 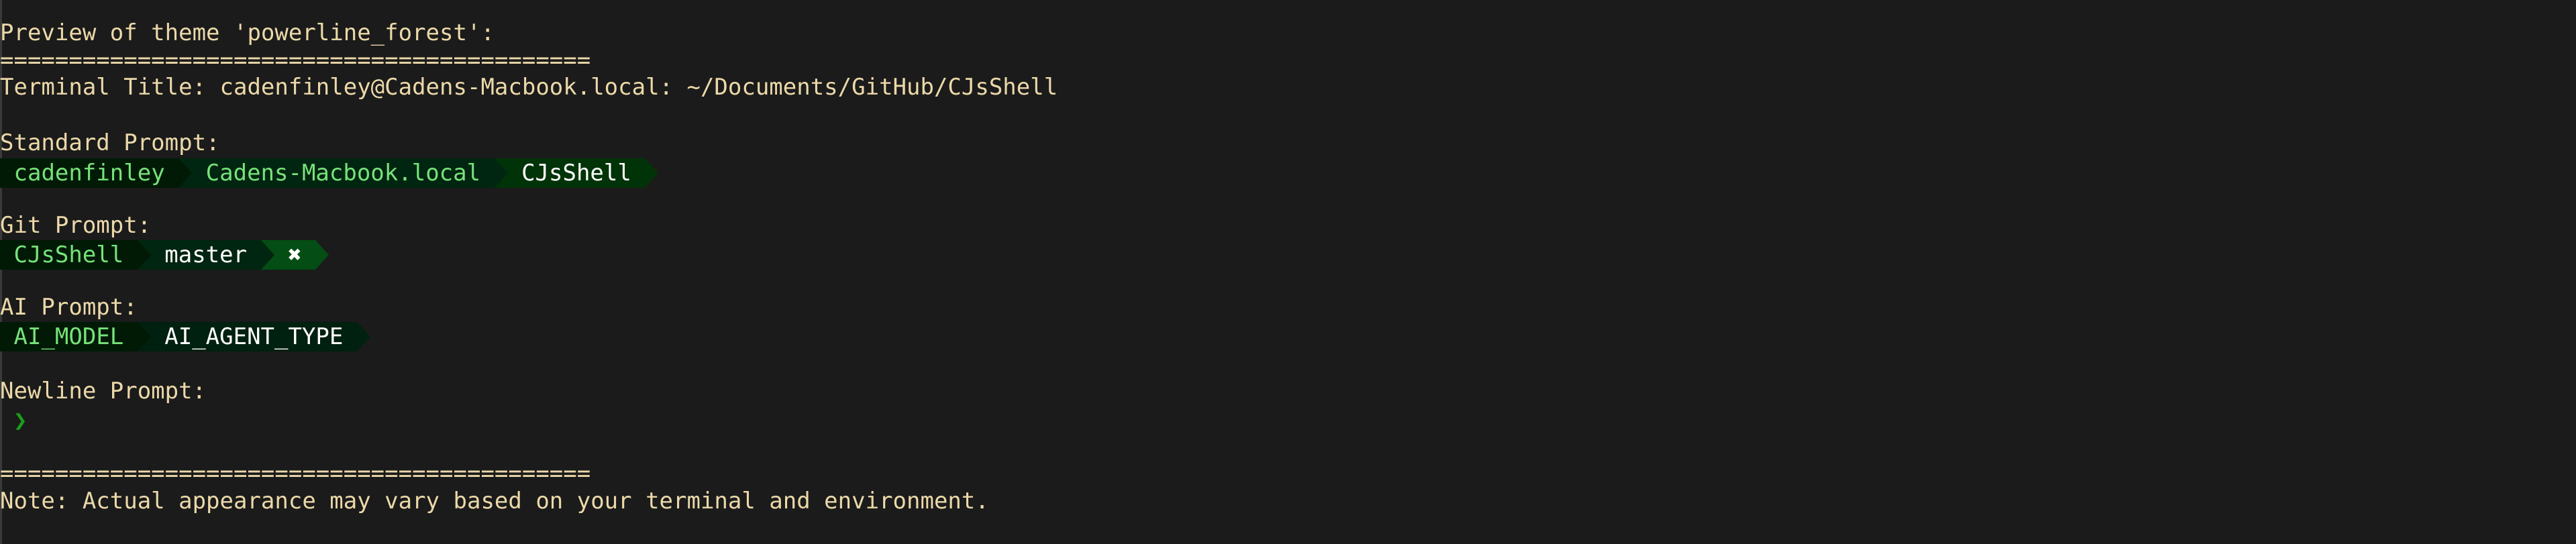 I want to click on newline-prompt-arrow-icon: ❯, so click(x=20, y=420).